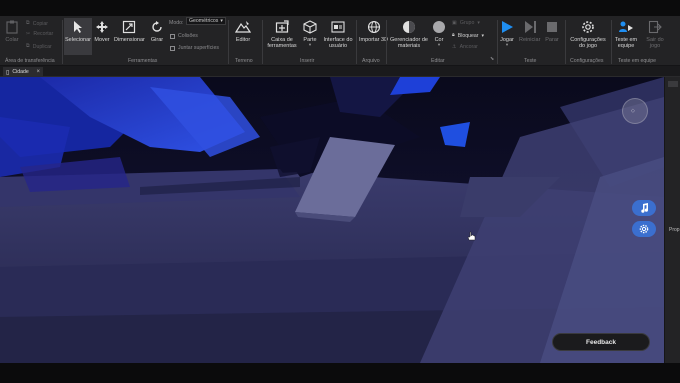 This screenshot has width=680, height=383. What do you see at coordinates (78, 40) in the screenshot?
I see `select-label: Selecionar` at bounding box center [78, 40].